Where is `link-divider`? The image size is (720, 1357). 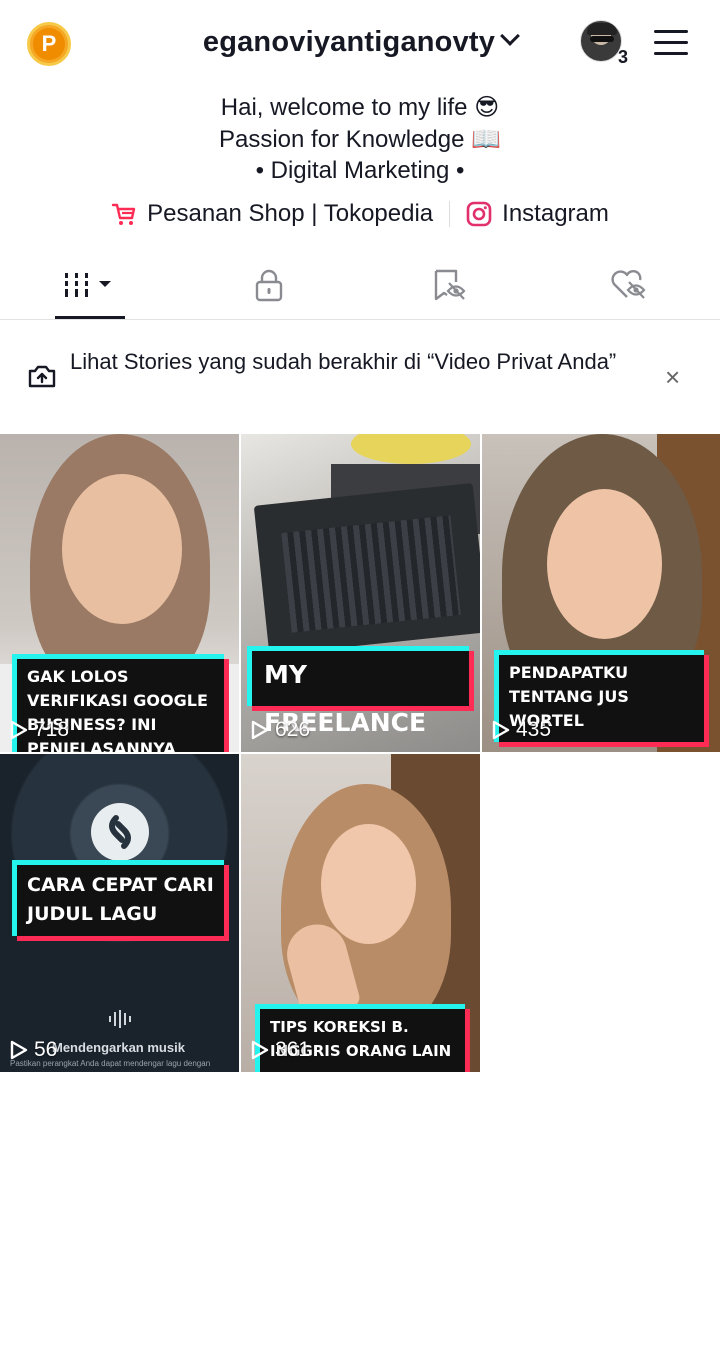 link-divider is located at coordinates (450, 214).